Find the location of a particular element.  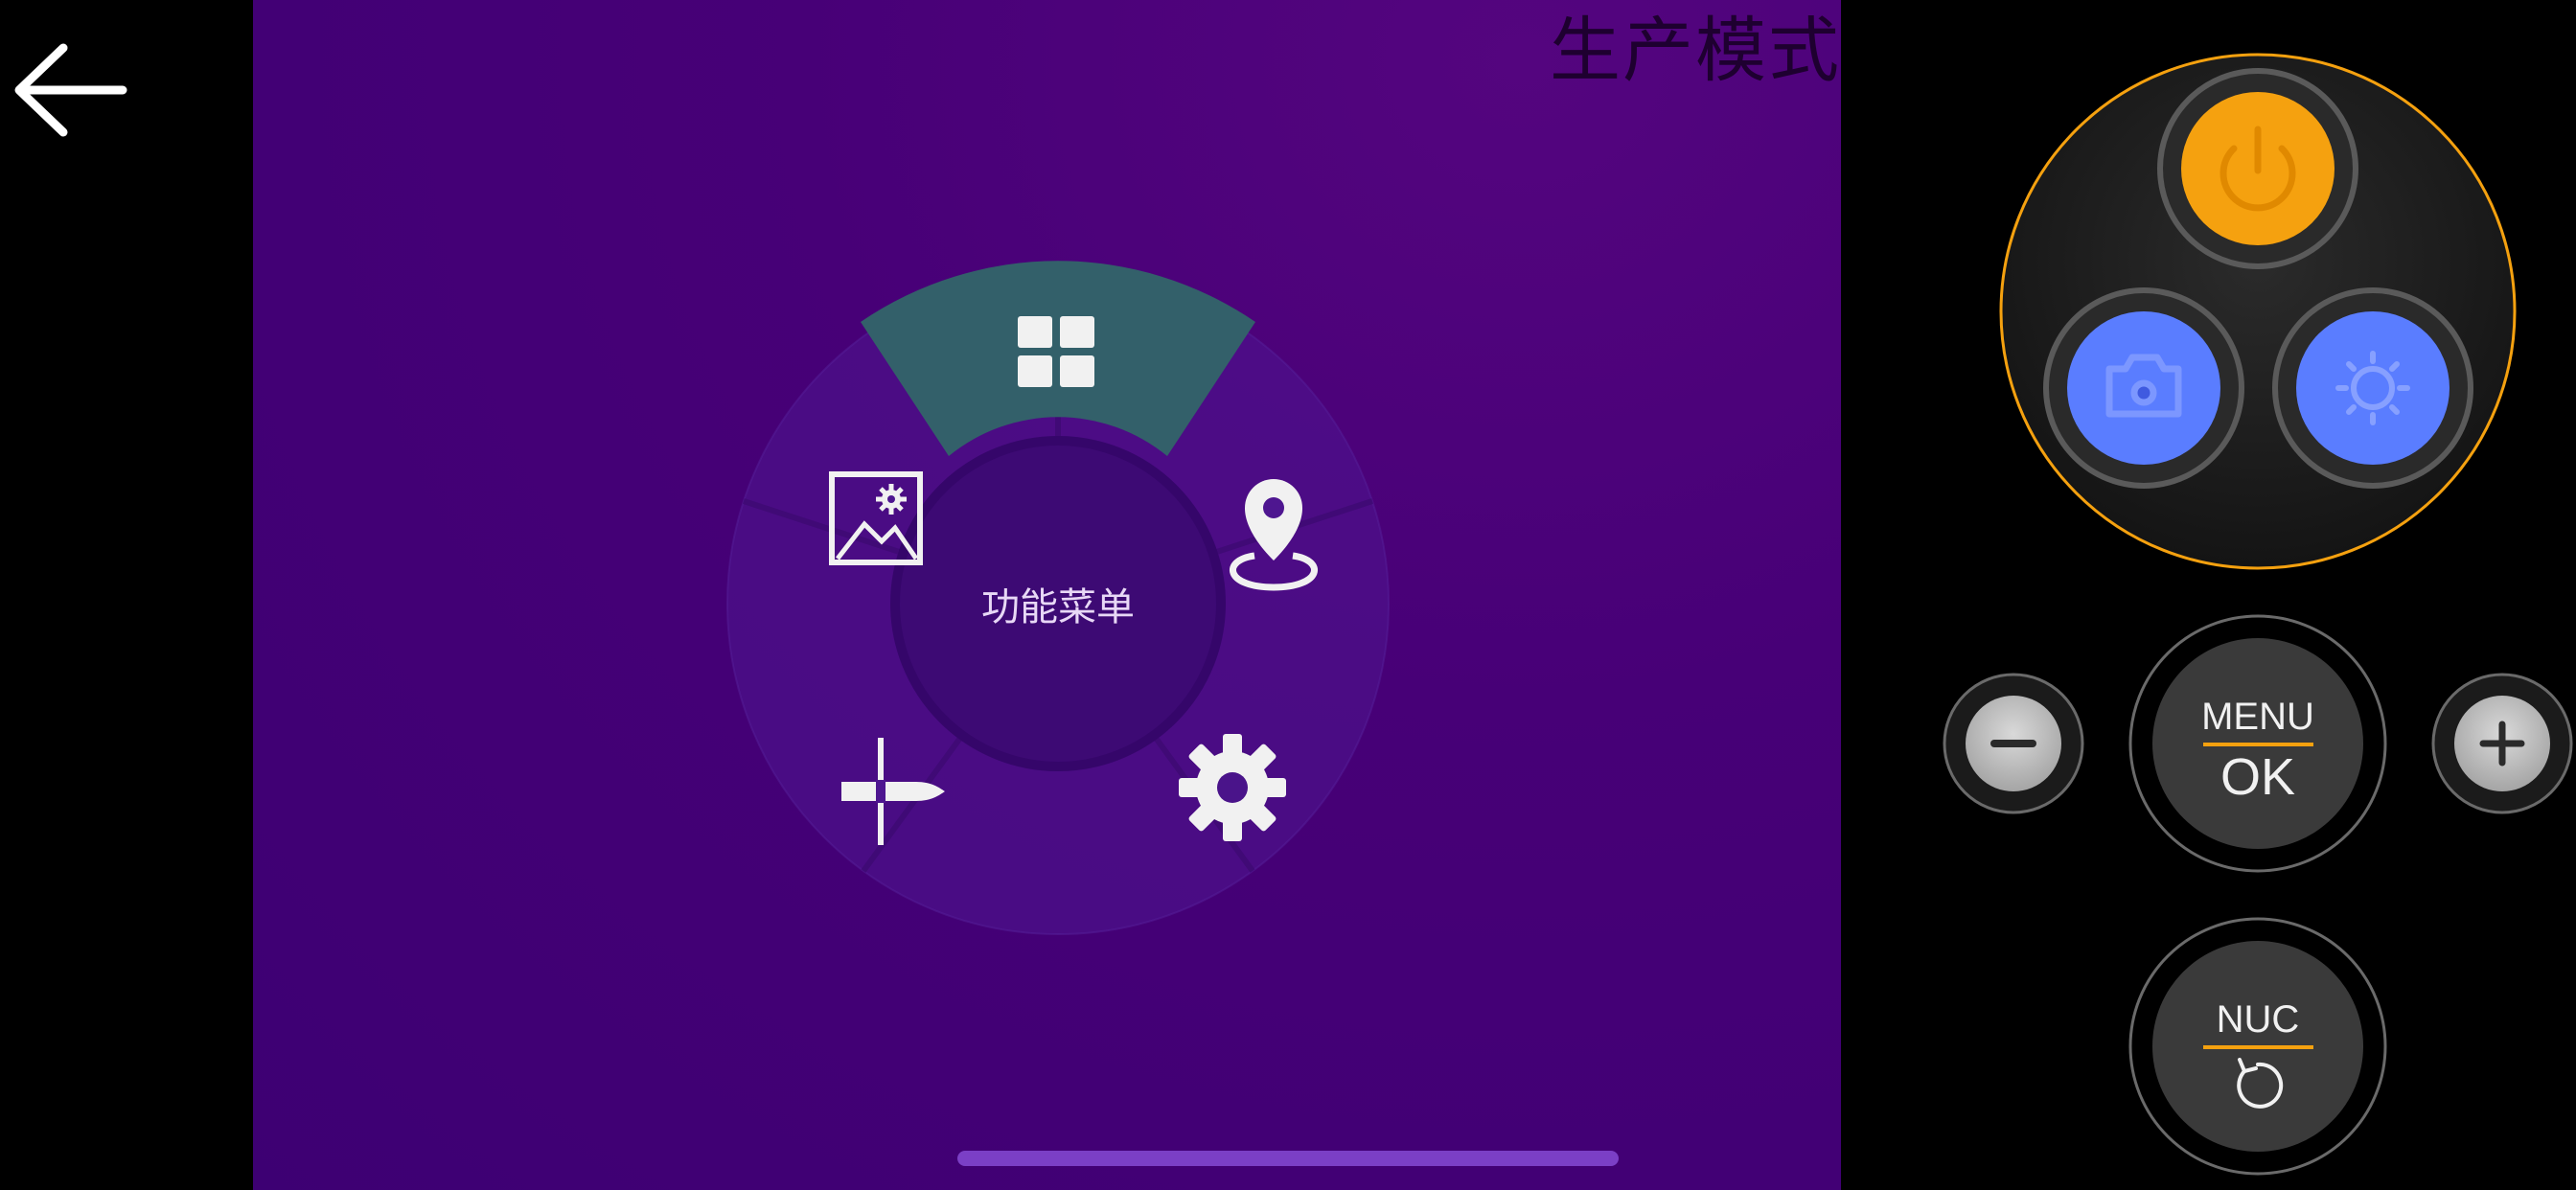

mode-title: 生产模式 is located at coordinates (1695, 51).